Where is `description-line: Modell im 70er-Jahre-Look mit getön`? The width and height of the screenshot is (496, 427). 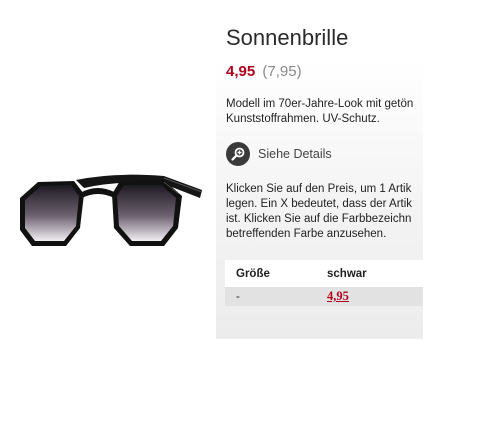
description-line: Modell im 70er-Jahre-Look mit getön is located at coordinates (320, 104).